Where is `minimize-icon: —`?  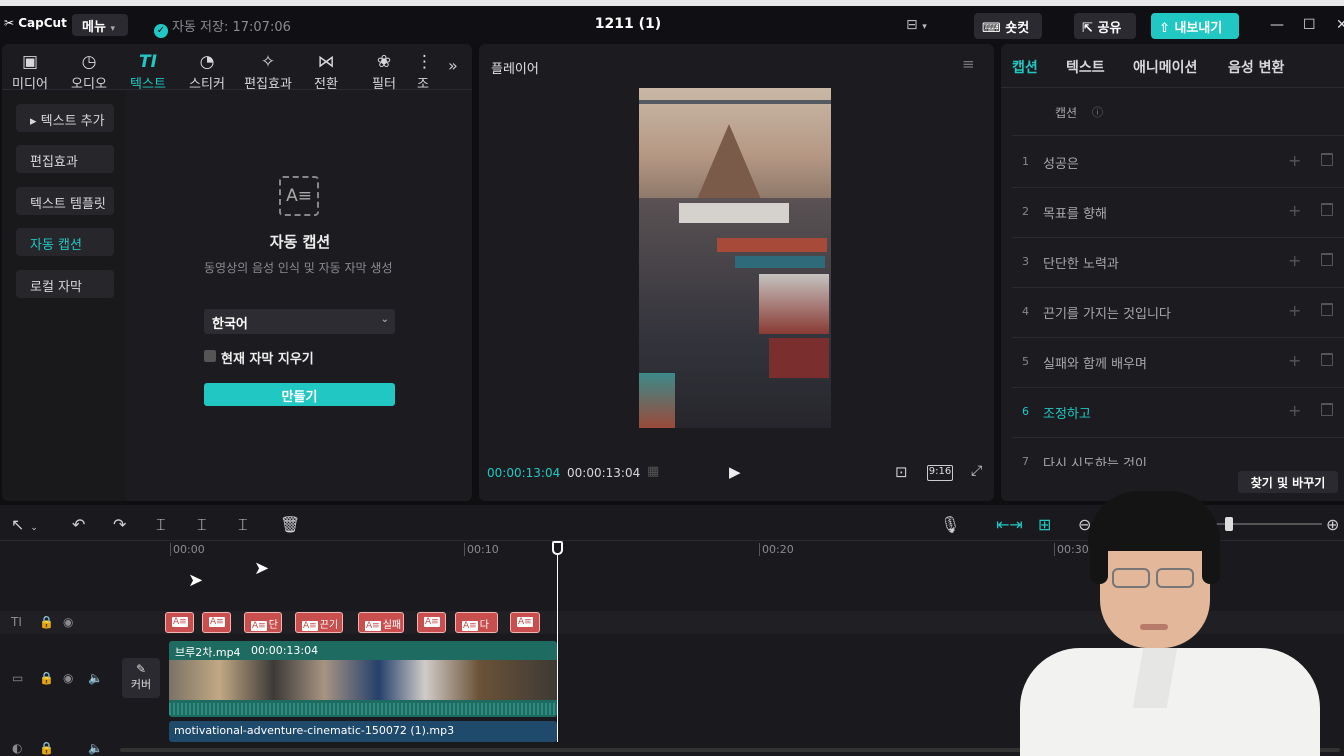
minimize-icon: — is located at coordinates (1277, 25).